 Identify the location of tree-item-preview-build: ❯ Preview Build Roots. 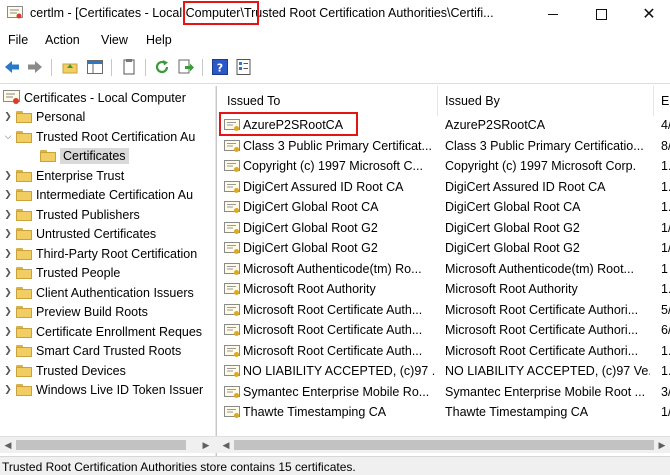
(75, 311).